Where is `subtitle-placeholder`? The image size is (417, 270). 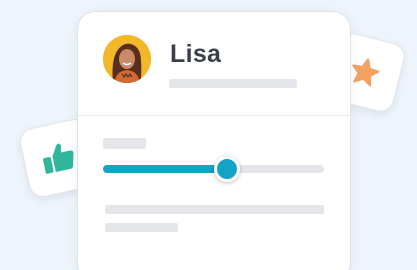
subtitle-placeholder is located at coordinates (233, 83).